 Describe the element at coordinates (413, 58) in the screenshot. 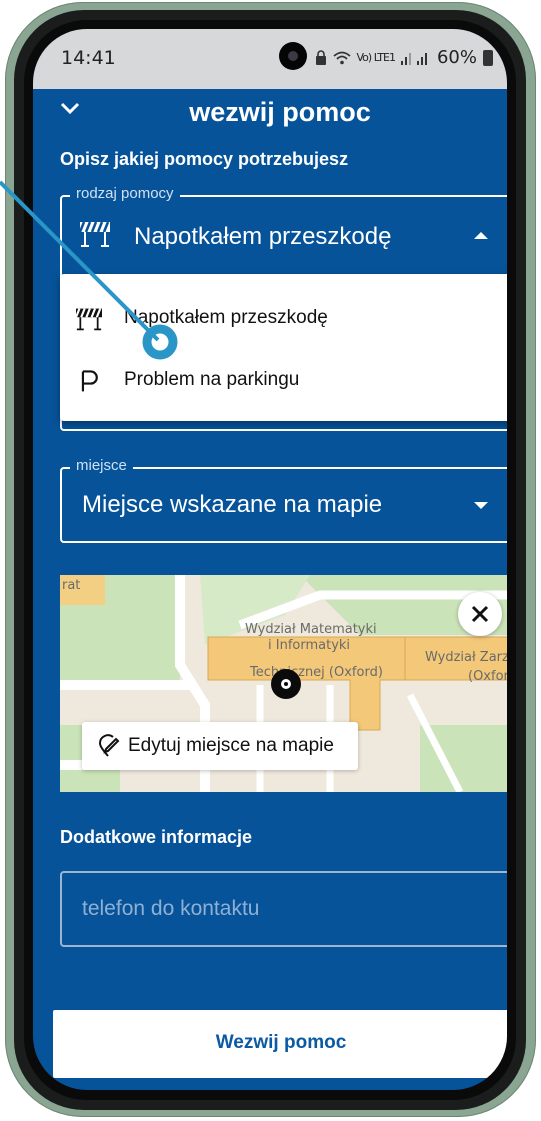

I see `signal-icon` at that location.